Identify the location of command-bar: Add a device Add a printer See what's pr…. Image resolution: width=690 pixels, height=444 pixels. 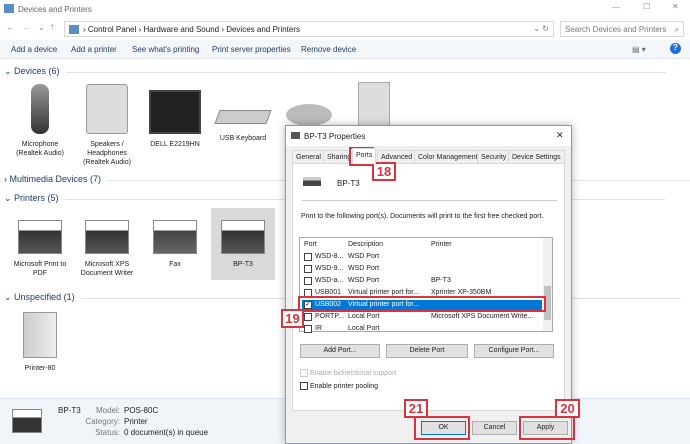
(345, 49).